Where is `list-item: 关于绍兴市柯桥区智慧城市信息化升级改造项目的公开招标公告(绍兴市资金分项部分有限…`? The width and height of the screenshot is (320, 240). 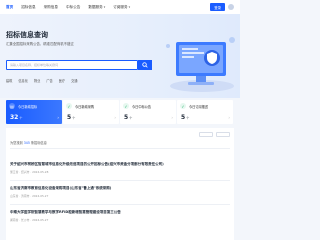
list-item: 关于绍兴市柯桥区智慧城市信息化升级改造项目的公开招标公告(绍兴市资金分项部分有限… is located at coordinates (120, 168).